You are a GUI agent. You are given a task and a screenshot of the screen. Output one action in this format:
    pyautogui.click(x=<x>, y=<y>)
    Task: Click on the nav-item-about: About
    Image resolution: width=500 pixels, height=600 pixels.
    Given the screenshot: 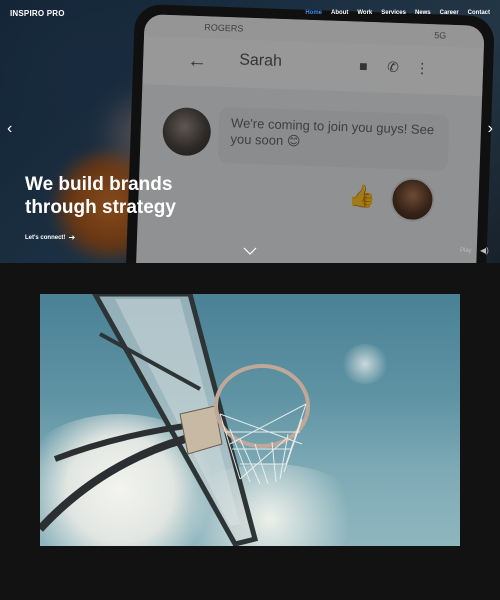 What is the action you would take?
    pyautogui.click(x=339, y=13)
    